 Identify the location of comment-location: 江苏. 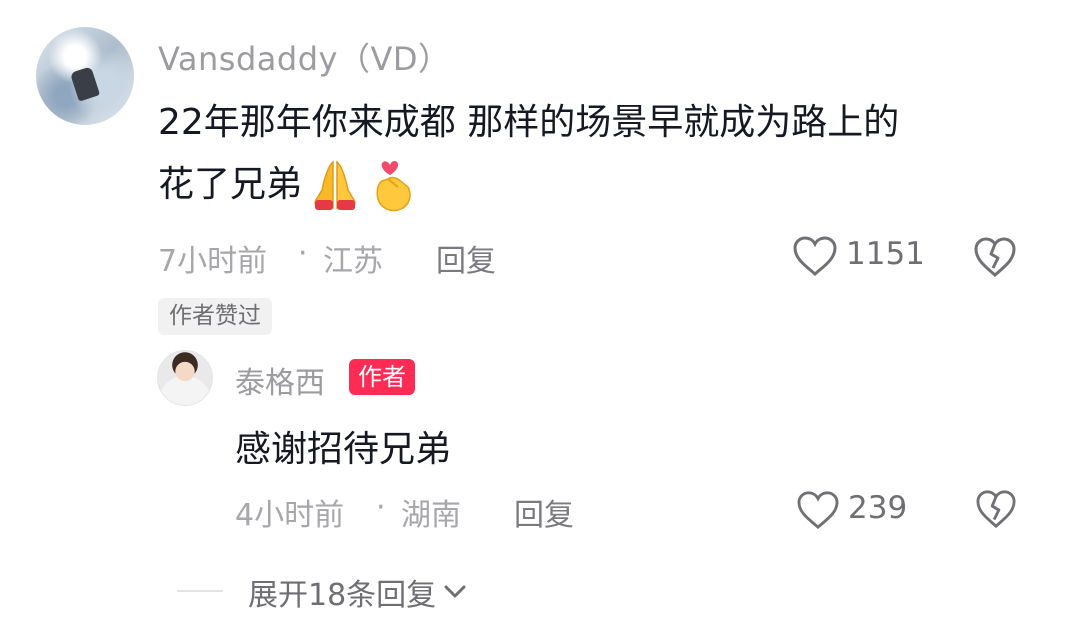
(353, 261).